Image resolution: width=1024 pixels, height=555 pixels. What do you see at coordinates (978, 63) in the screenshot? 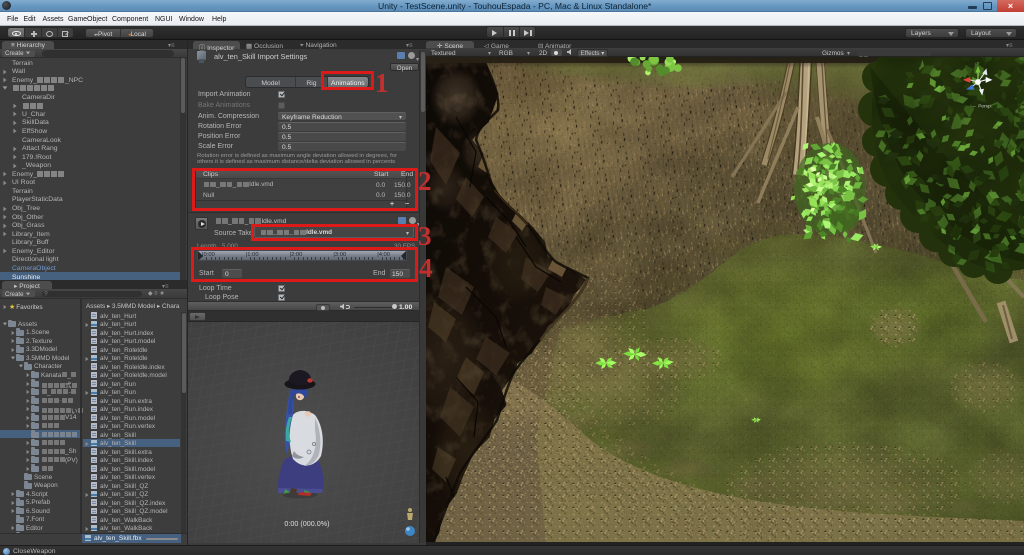
I see `svg-text: Y` at bounding box center [978, 63].